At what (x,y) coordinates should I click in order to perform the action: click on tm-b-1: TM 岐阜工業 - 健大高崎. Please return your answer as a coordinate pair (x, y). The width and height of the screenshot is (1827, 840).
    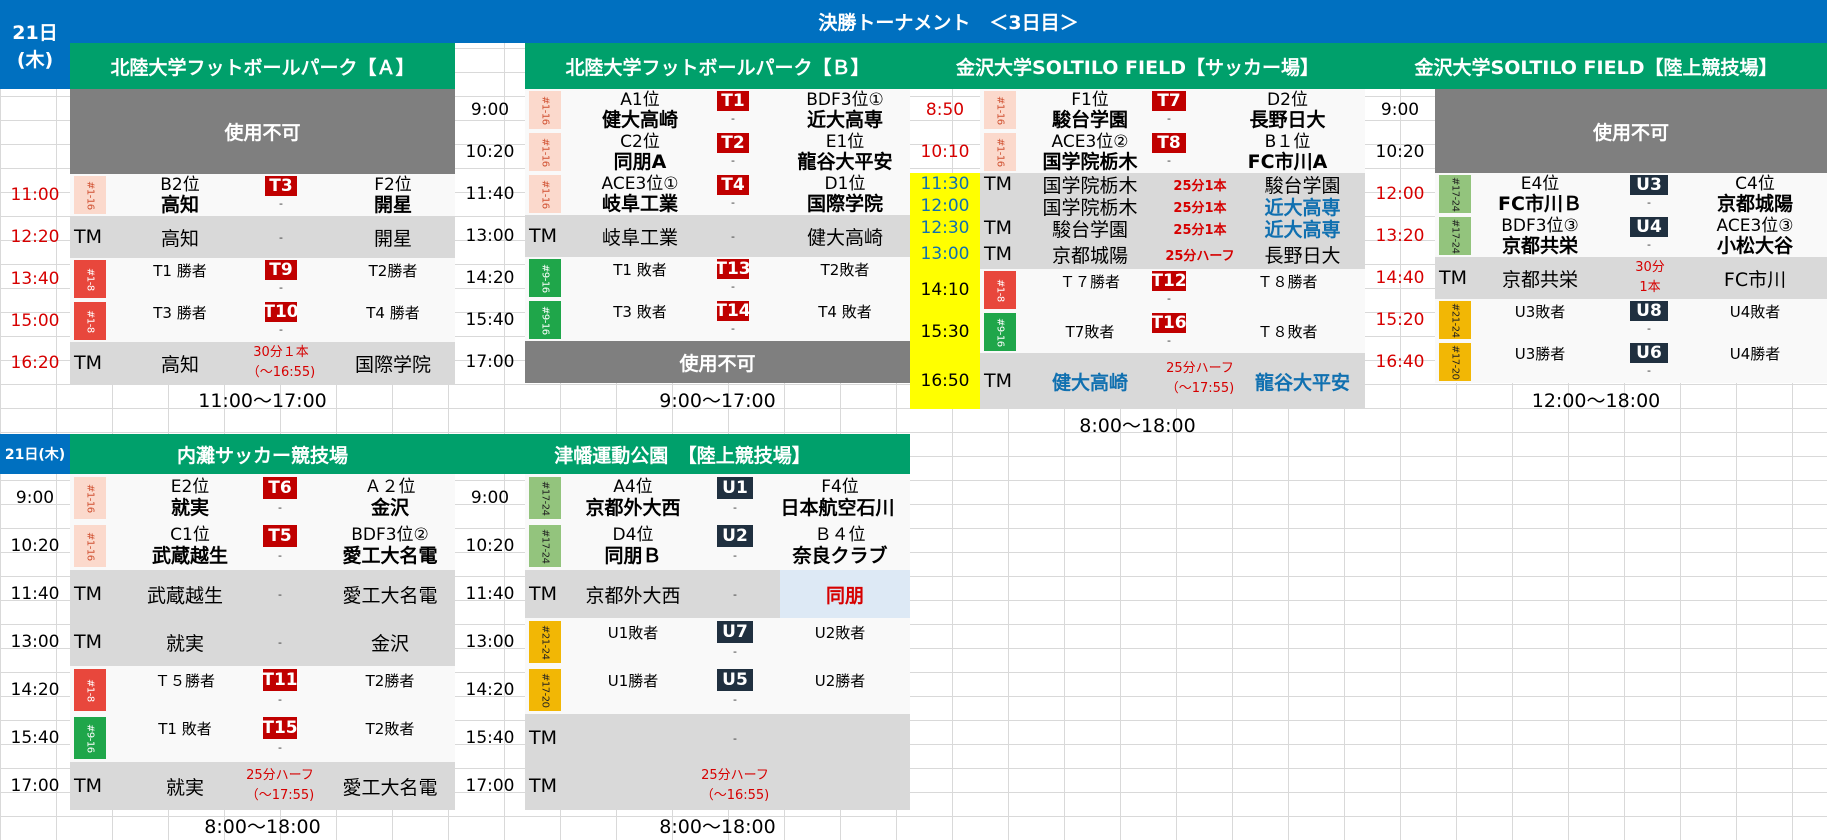
    Looking at the image, I should click on (717, 236).